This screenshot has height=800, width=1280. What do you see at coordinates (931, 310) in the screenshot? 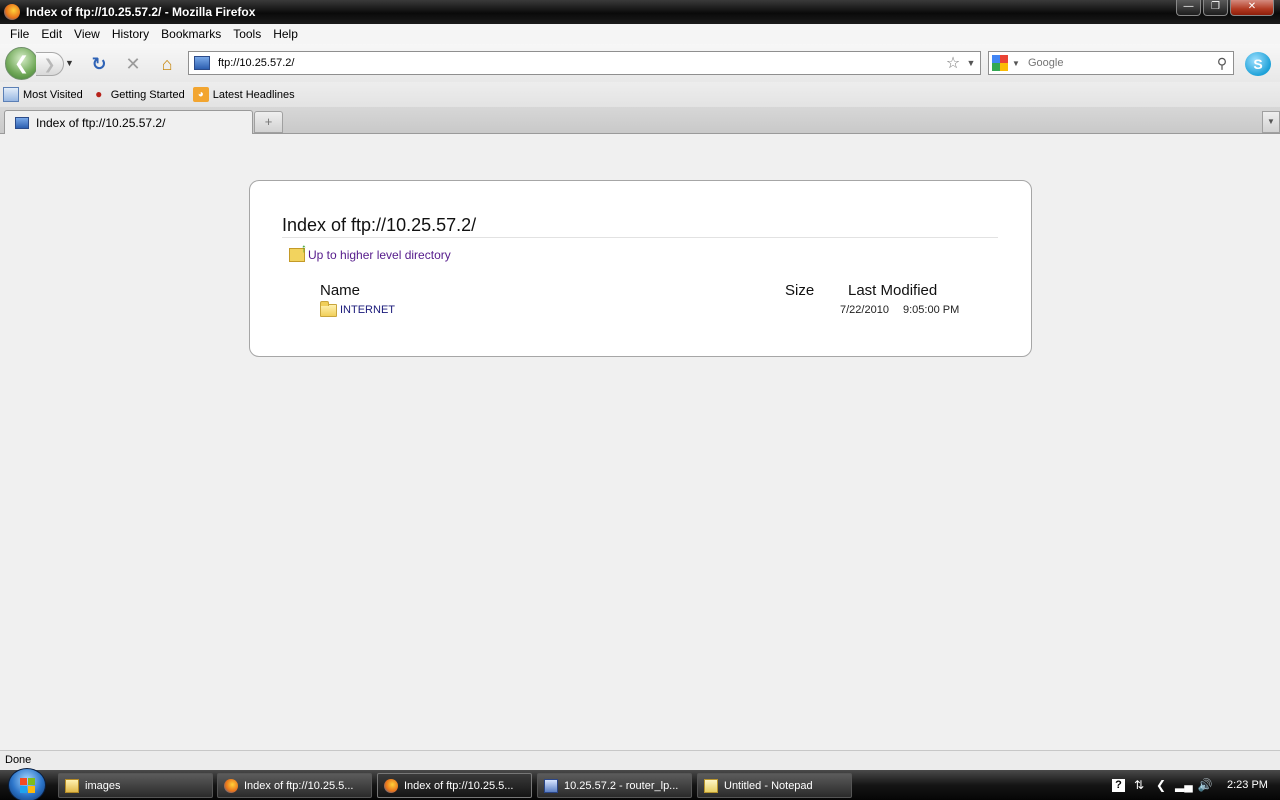
I see `modified-time: 9:05:00 PM` at bounding box center [931, 310].